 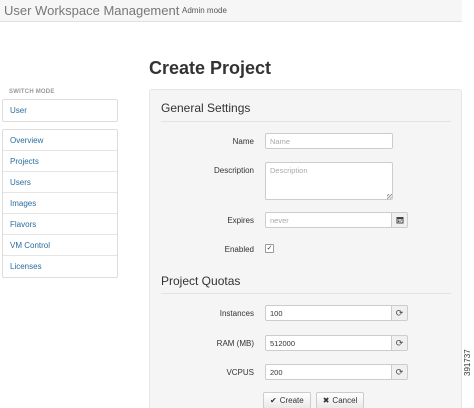 What do you see at coordinates (235, 343) in the screenshot?
I see `ram-label: RAM (MB)` at bounding box center [235, 343].